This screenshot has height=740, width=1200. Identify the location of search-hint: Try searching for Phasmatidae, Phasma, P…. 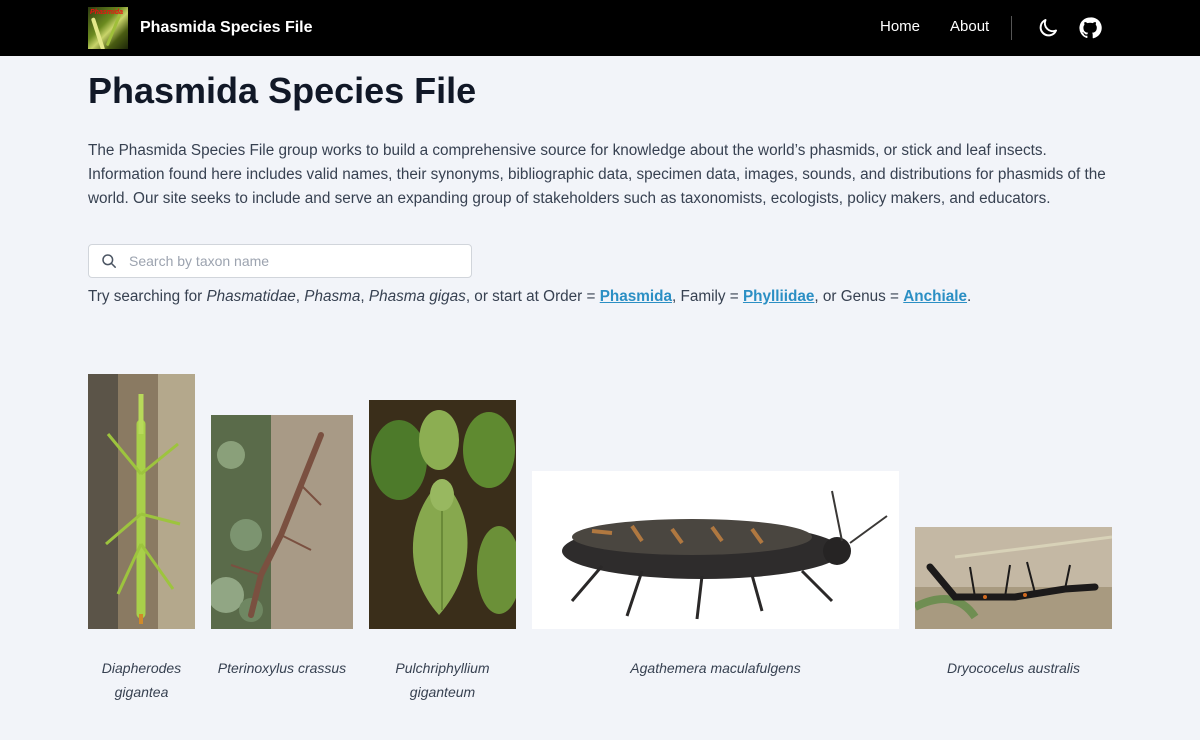
(529, 297).